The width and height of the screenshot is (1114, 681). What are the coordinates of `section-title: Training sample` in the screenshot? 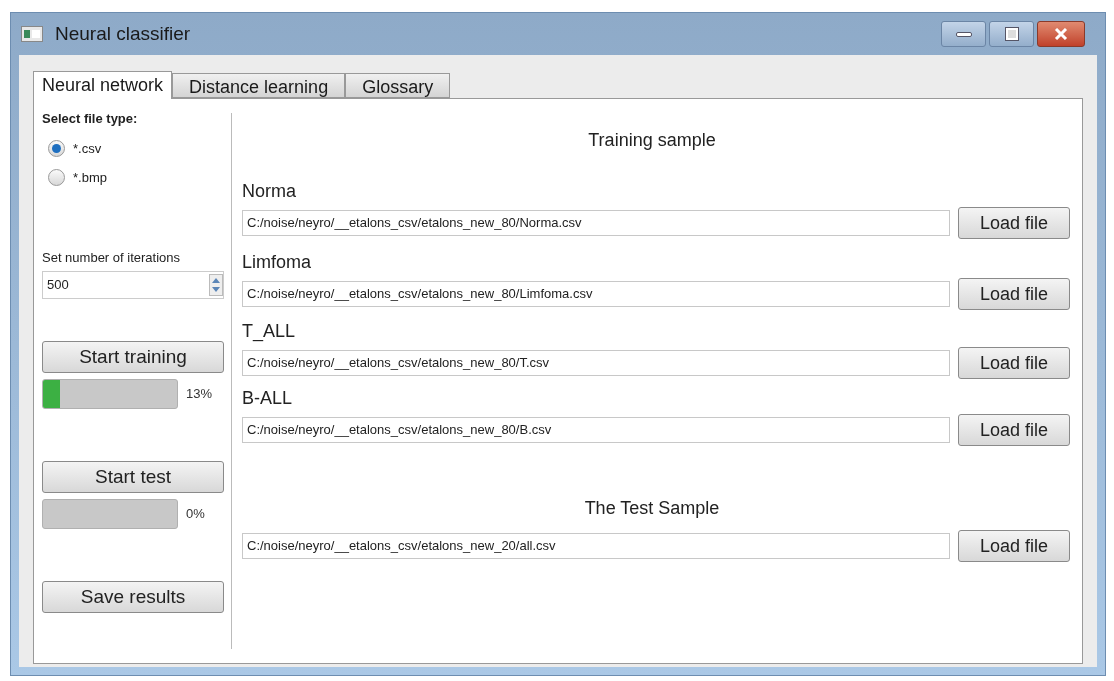 It's located at (652, 140).